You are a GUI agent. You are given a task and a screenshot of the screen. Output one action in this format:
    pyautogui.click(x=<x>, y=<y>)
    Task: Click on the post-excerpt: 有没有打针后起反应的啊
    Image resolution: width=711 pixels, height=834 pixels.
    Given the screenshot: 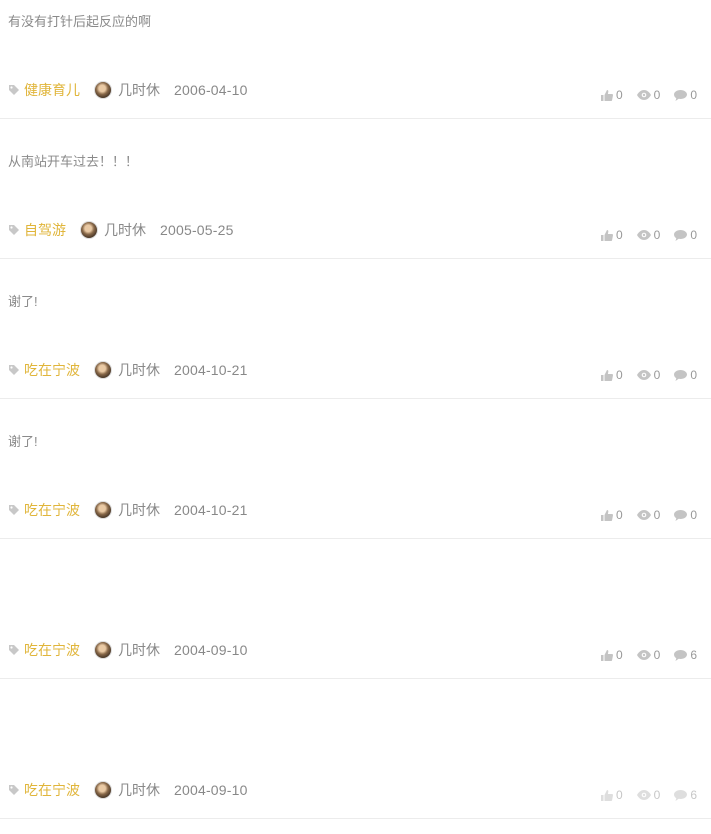 What is the action you would take?
    pyautogui.click(x=79, y=20)
    